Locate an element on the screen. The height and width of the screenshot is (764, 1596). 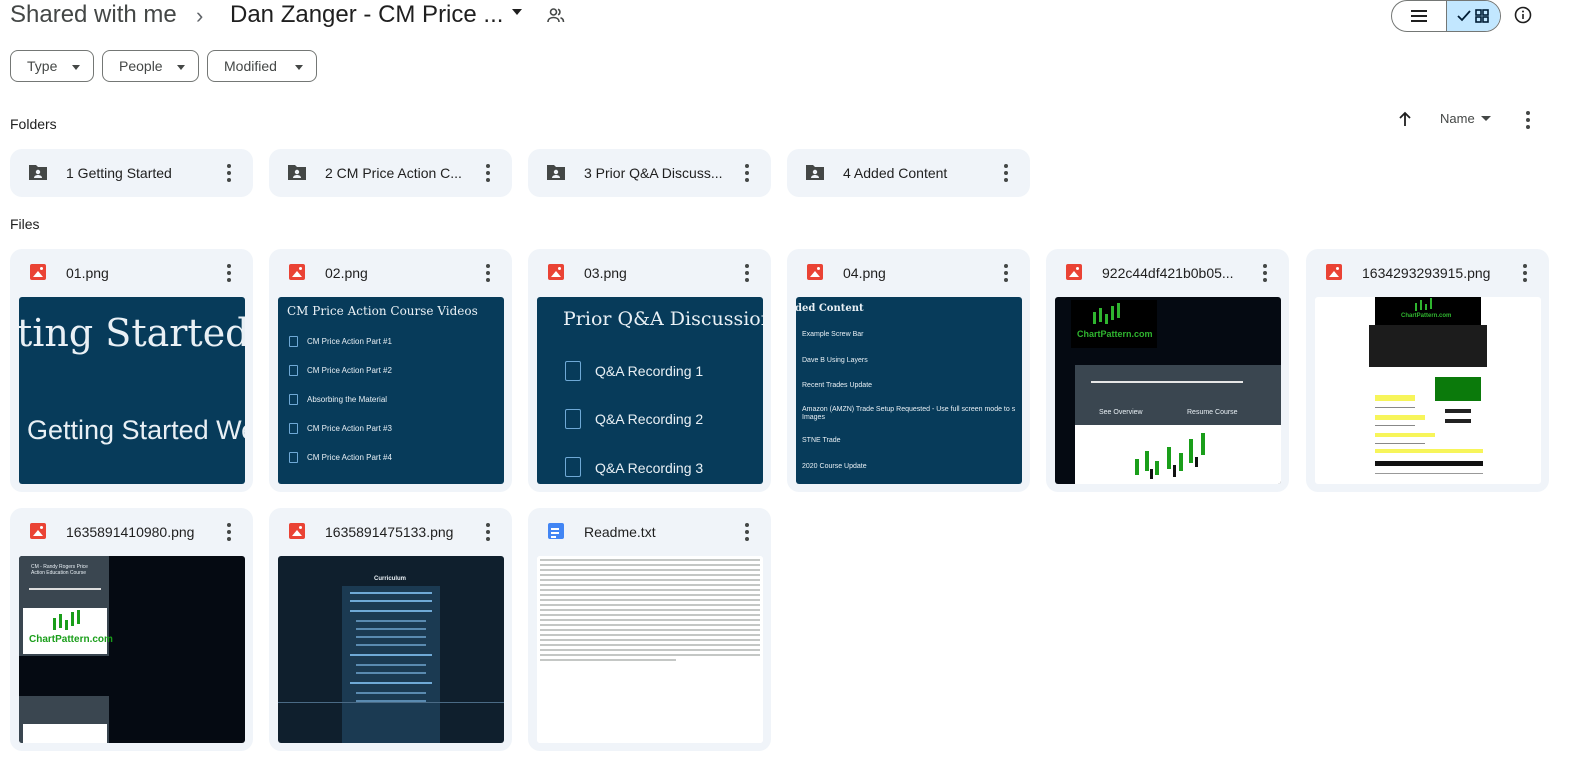
thumb-text: ting Started is located at coordinates (132, 333).